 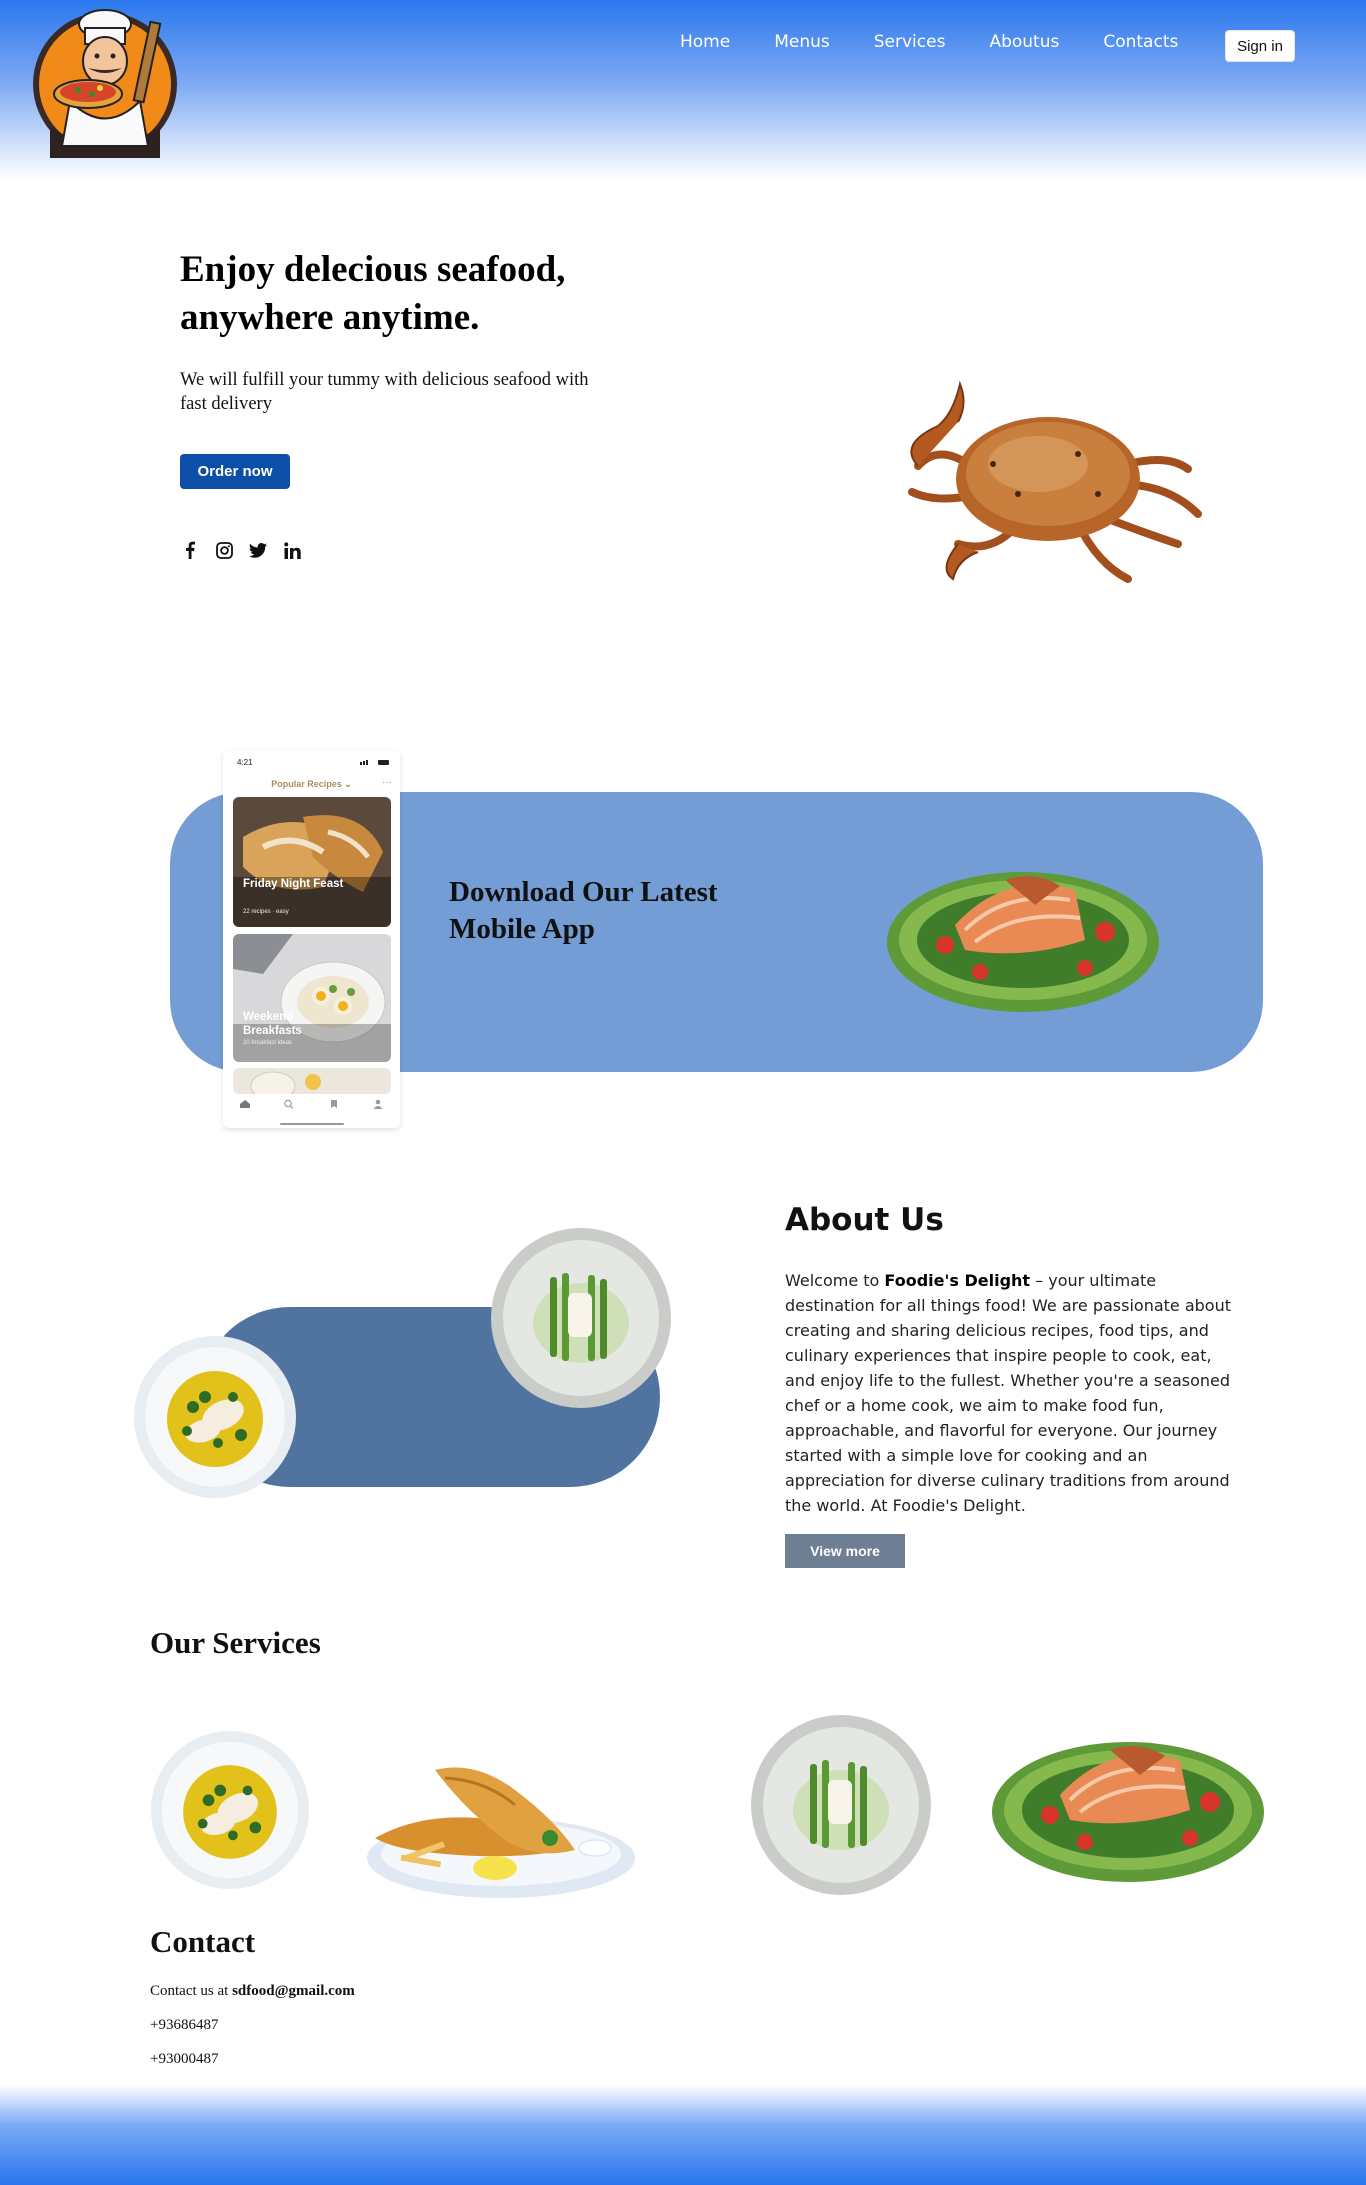 What do you see at coordinates (910, 42) in the screenshot?
I see `nav-services: Services` at bounding box center [910, 42].